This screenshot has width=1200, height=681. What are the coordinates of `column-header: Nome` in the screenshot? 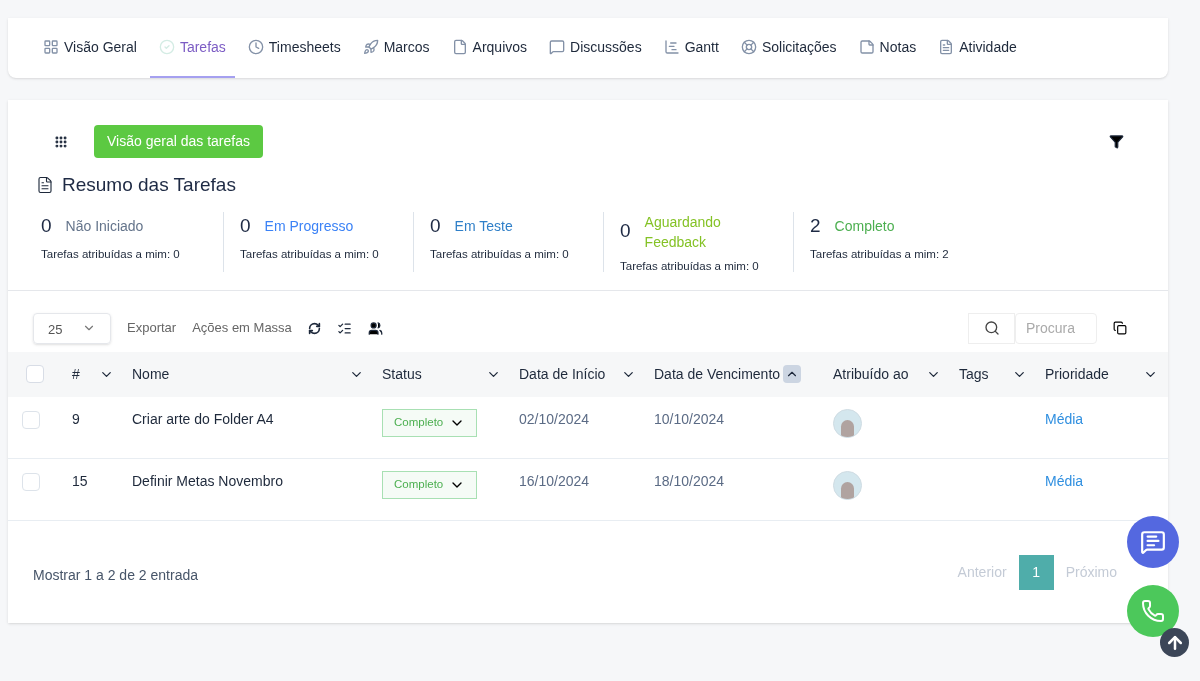 It's located at (151, 374).